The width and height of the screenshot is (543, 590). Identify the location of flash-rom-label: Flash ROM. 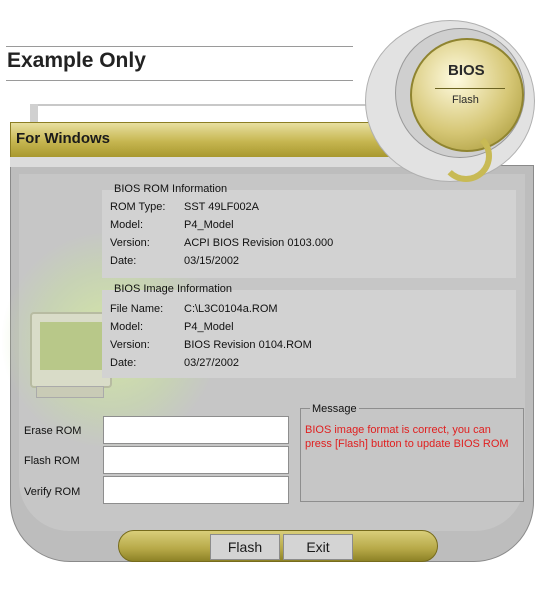
(52, 461).